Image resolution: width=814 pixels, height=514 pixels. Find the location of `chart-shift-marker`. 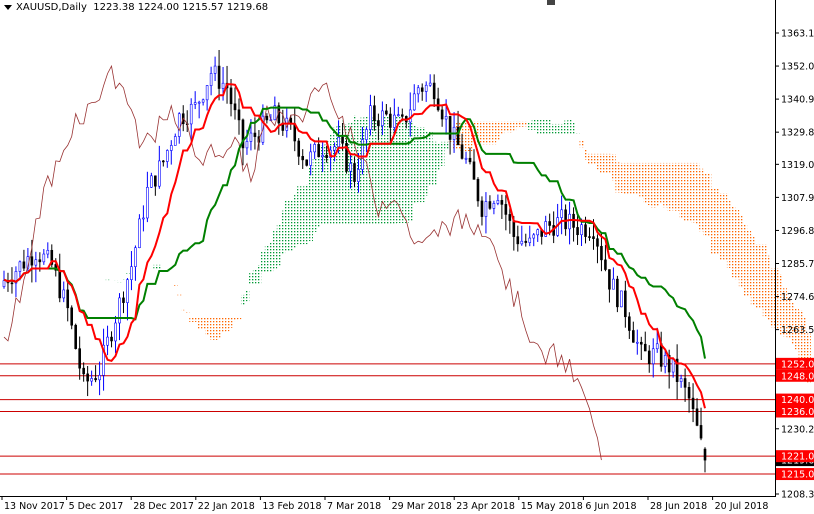

chart-shift-marker is located at coordinates (551, 2).